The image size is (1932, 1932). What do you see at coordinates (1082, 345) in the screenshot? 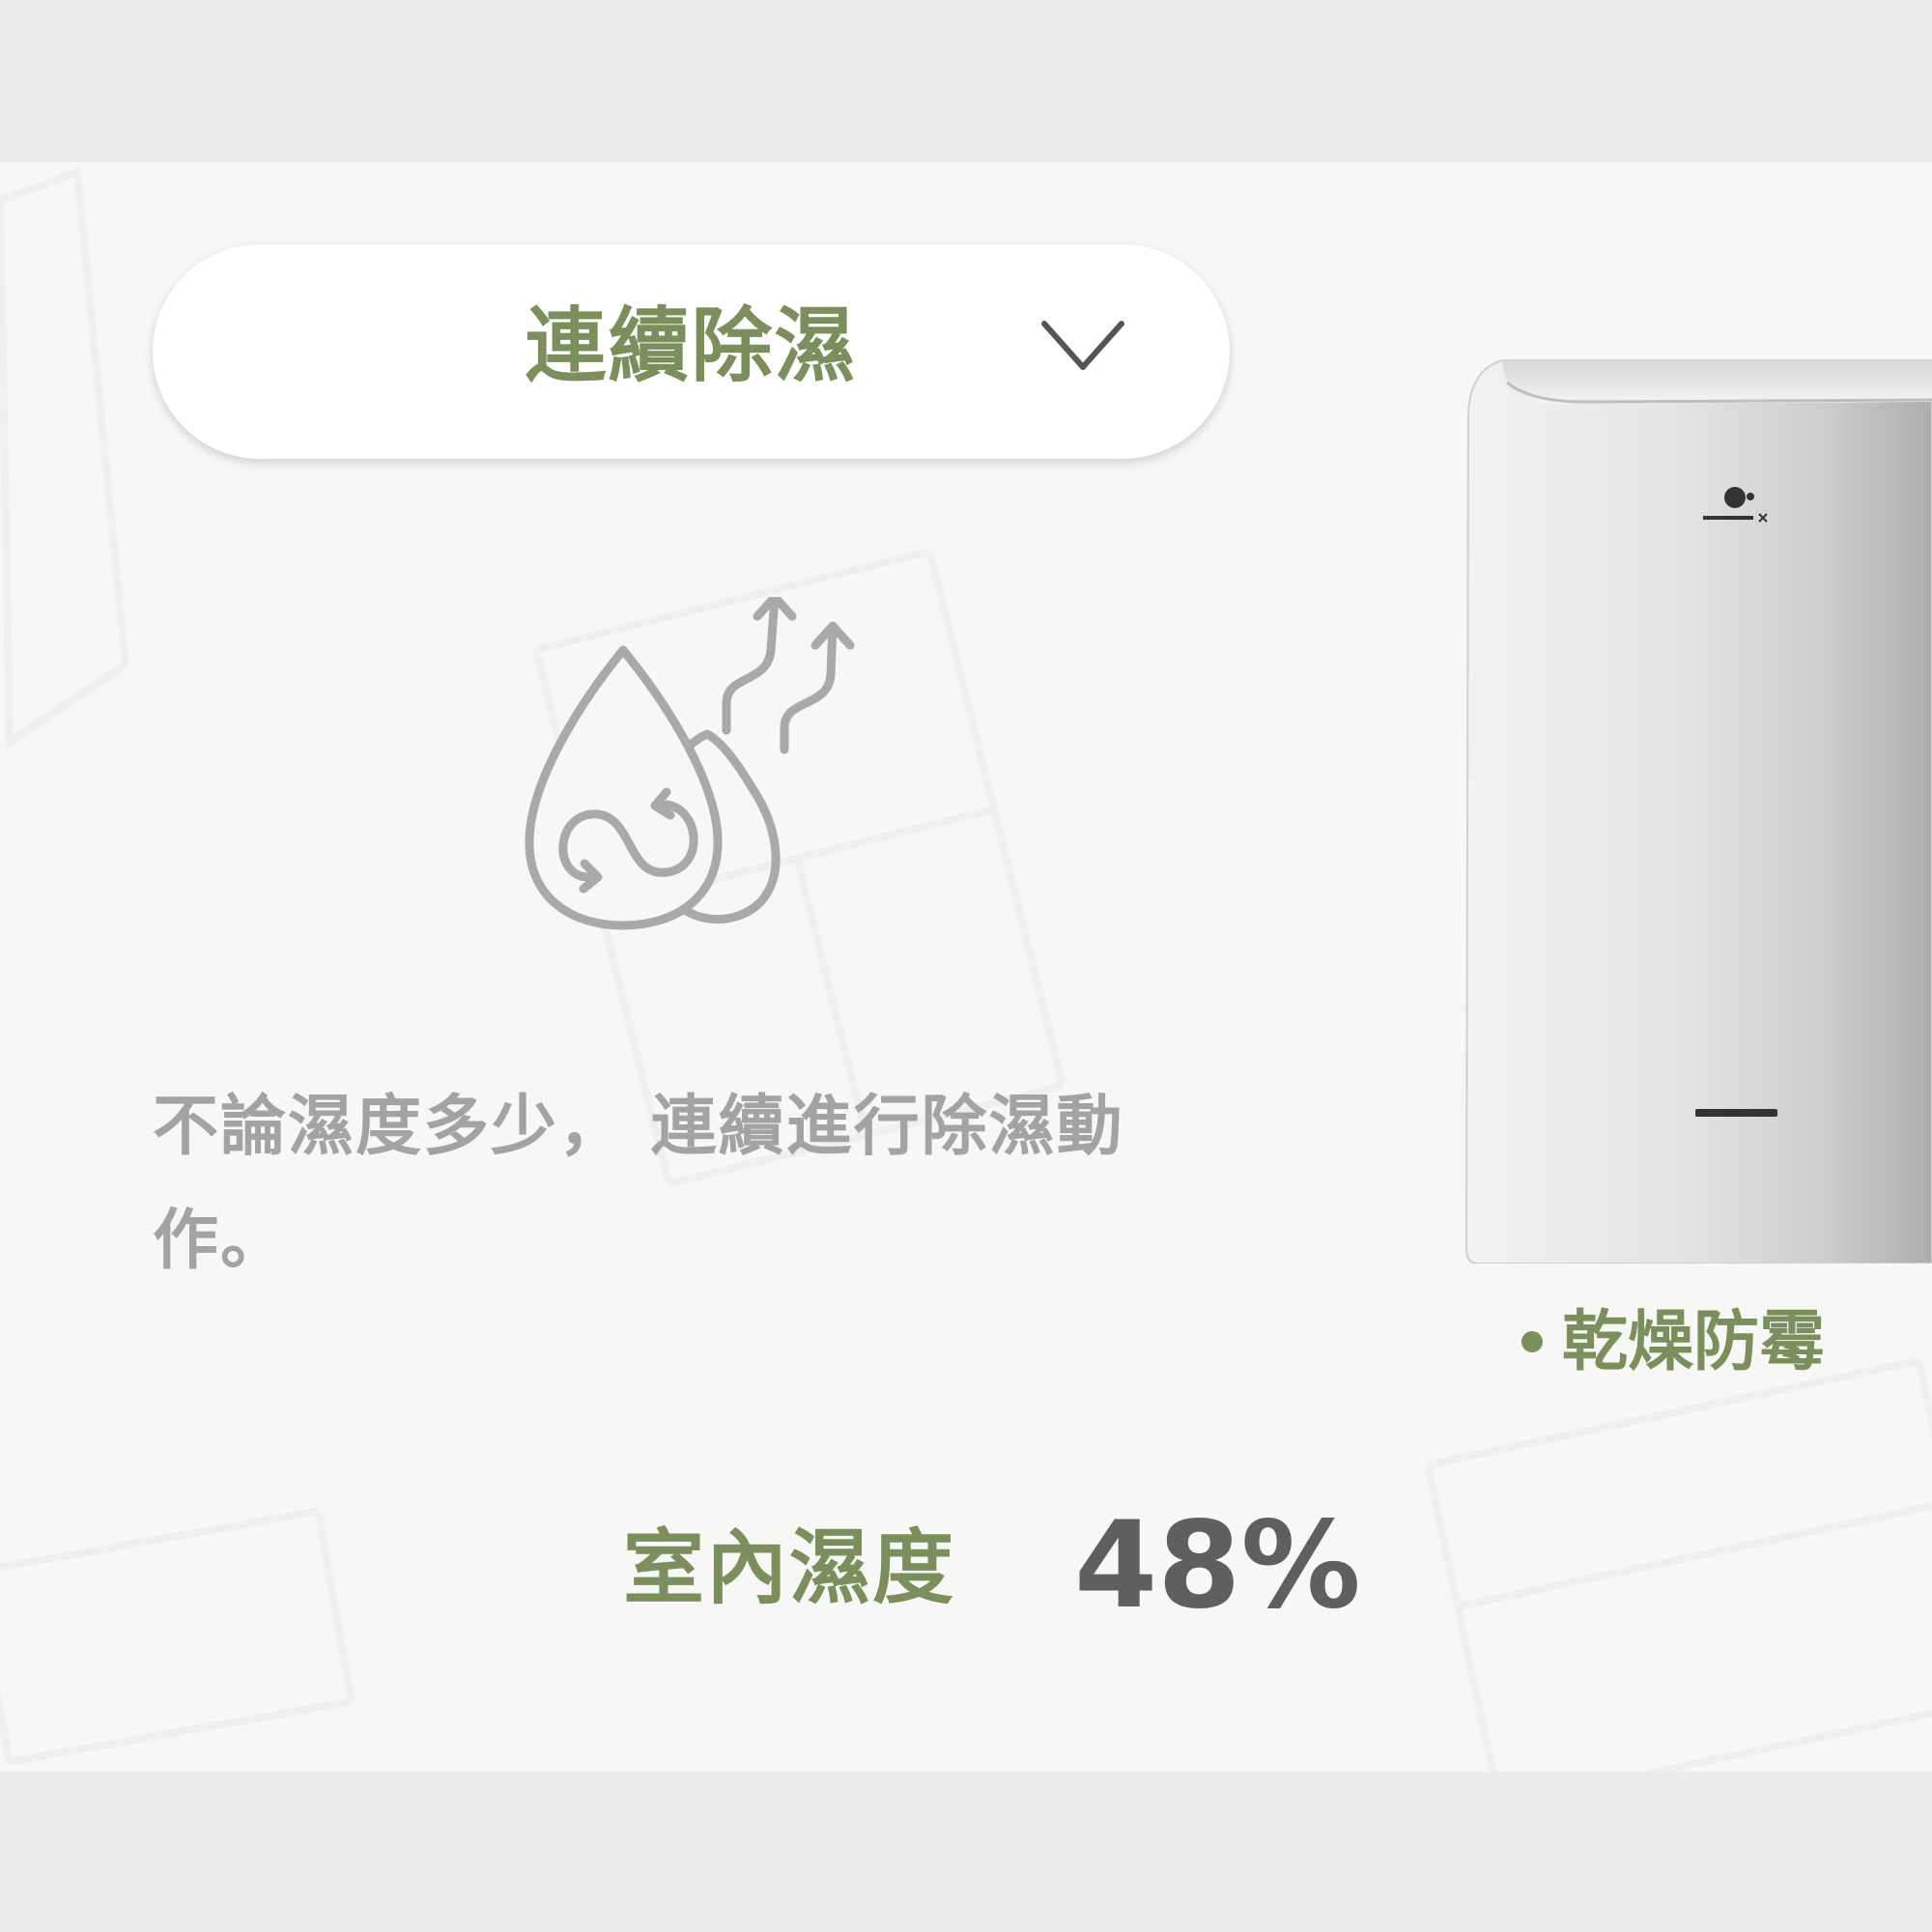
I see `chevron-down-icon` at bounding box center [1082, 345].